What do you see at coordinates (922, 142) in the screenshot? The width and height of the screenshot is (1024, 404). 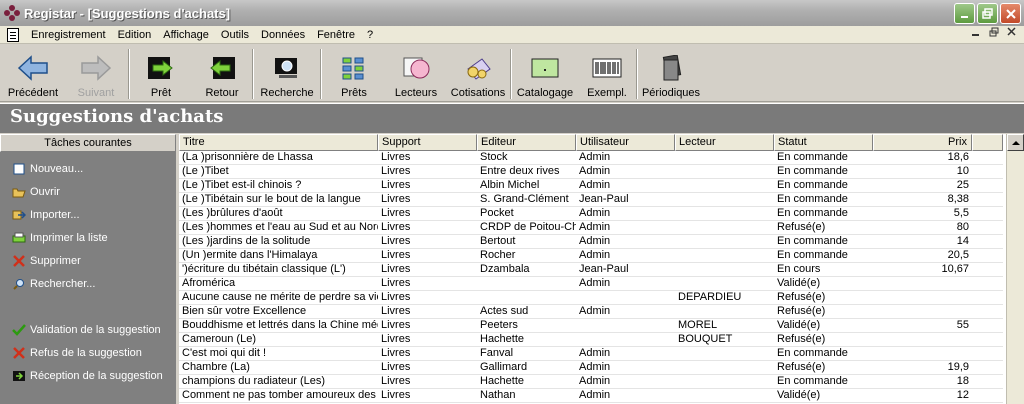 I see `column-header-prix: Prix` at bounding box center [922, 142].